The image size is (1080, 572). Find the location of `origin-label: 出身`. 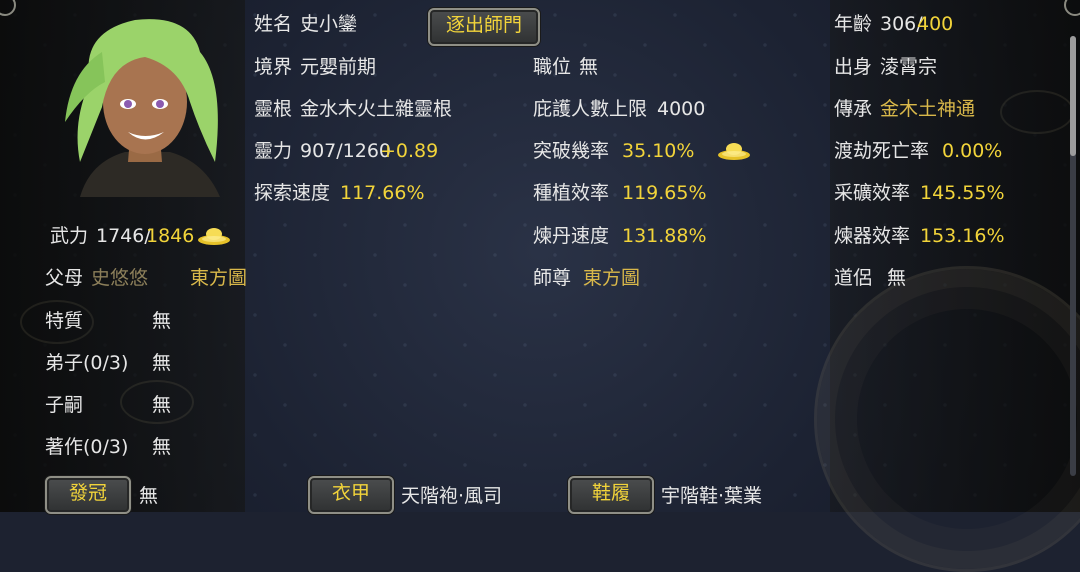

origin-label: 出身 is located at coordinates (853, 67).